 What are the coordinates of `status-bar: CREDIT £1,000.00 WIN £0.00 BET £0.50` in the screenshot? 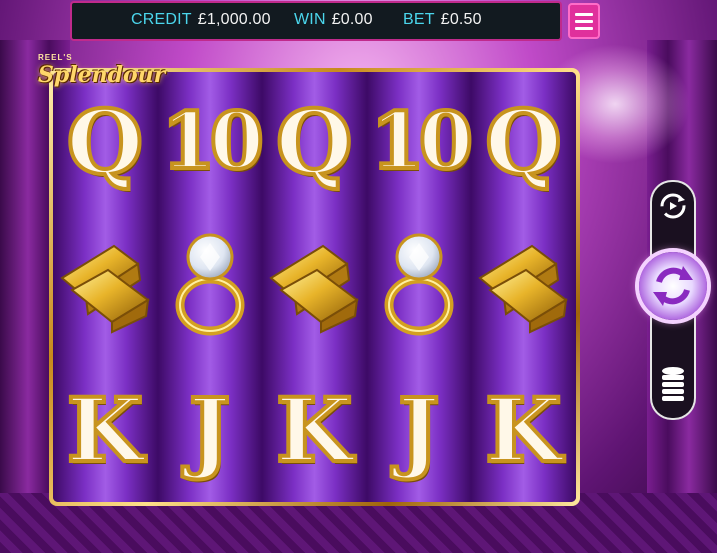 It's located at (316, 21).